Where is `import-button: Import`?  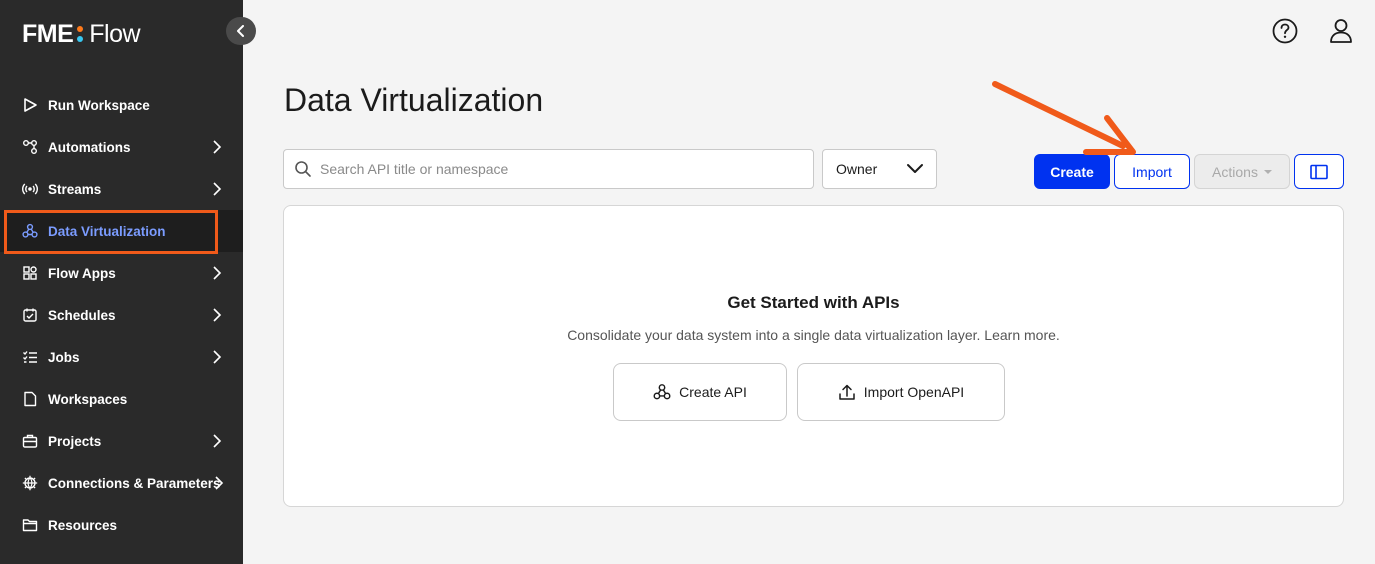 import-button: Import is located at coordinates (1152, 171).